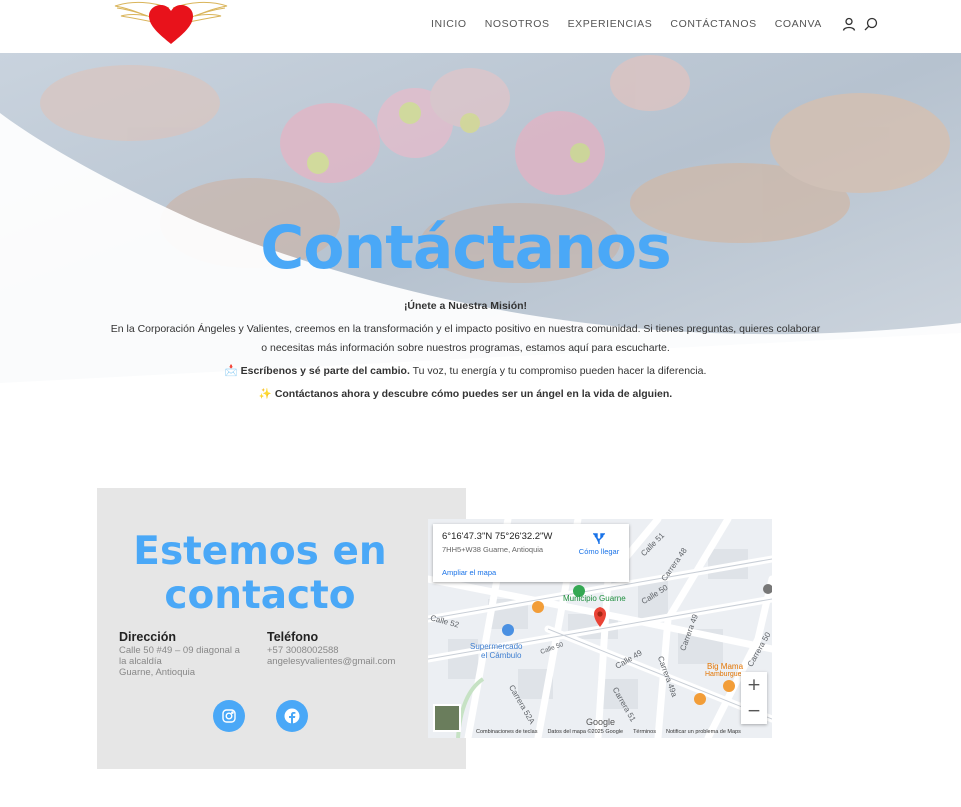 This screenshot has width=961, height=807. I want to click on google-logo: Google, so click(601, 722).